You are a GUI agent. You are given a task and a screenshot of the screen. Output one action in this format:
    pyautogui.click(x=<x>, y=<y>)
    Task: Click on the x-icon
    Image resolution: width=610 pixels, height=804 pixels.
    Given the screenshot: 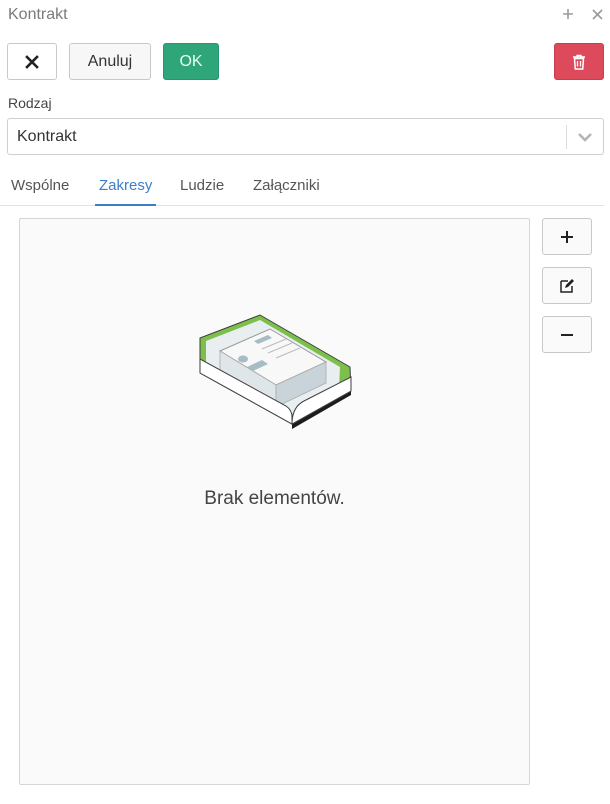 What is the action you would take?
    pyautogui.click(x=32, y=61)
    